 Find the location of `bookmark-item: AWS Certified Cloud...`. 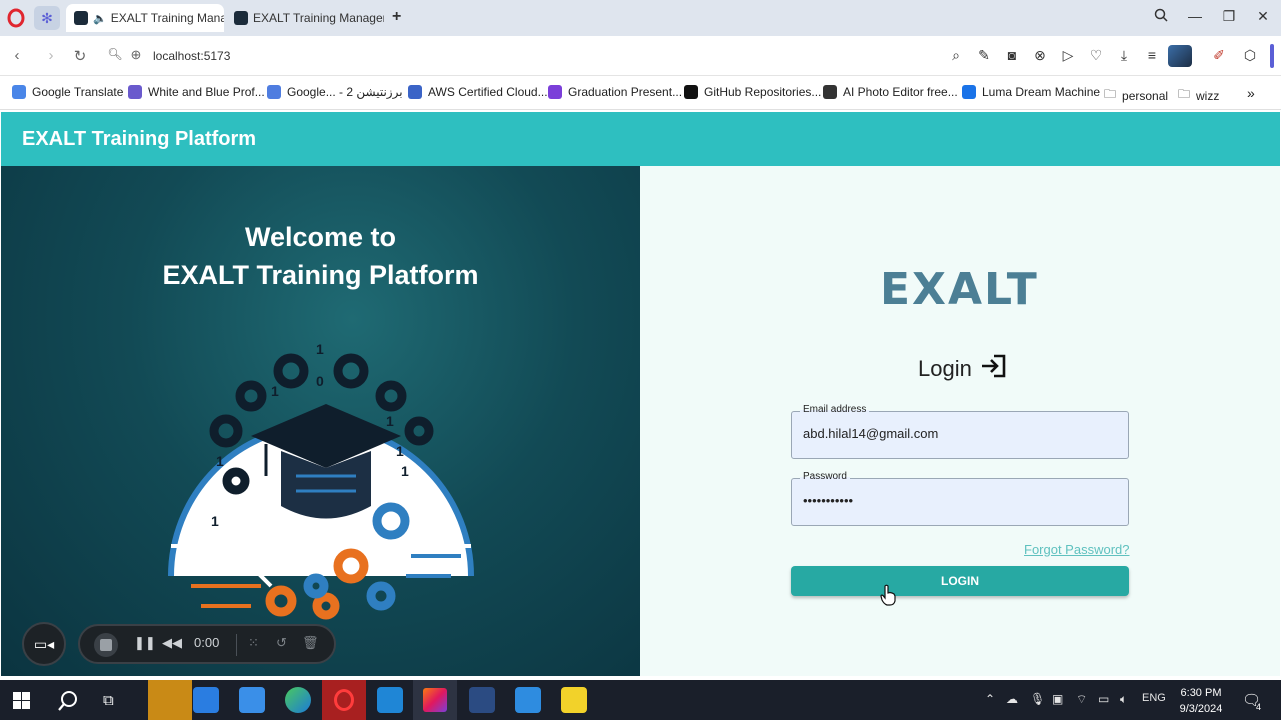

bookmark-item: AWS Certified Cloud... is located at coordinates (478, 92).